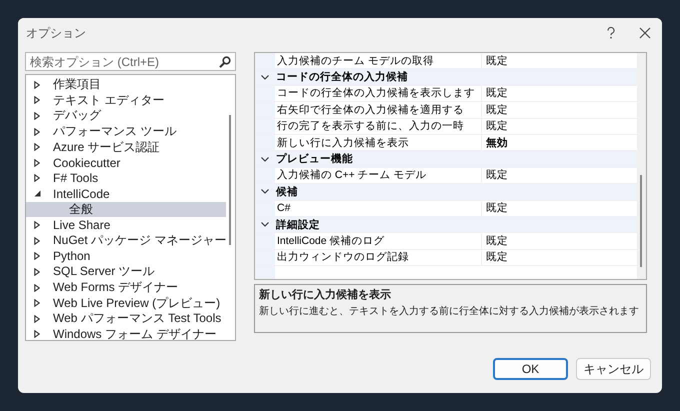  I want to click on tree-item: Web Live Preview (プレビュー), so click(126, 303).